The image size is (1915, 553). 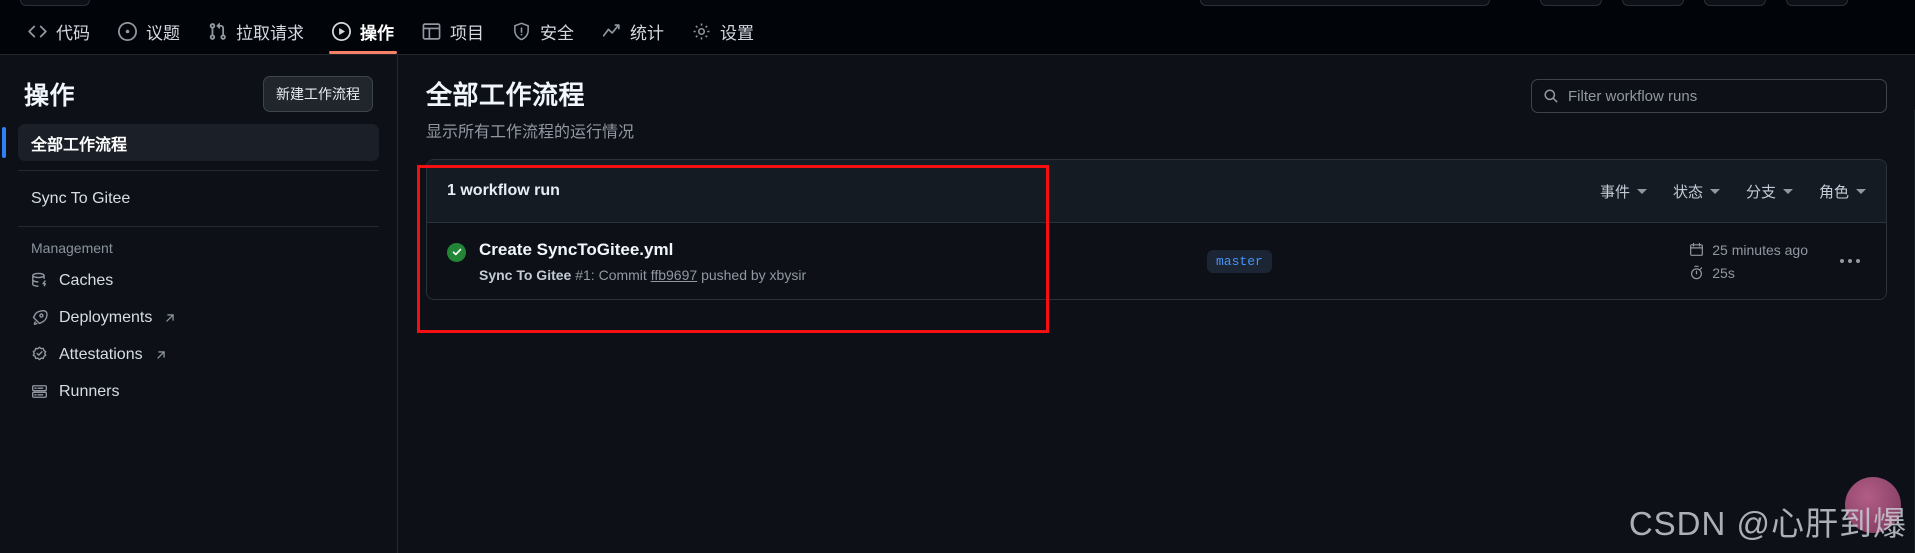 What do you see at coordinates (1721, 96) in the screenshot?
I see `search-input` at bounding box center [1721, 96].